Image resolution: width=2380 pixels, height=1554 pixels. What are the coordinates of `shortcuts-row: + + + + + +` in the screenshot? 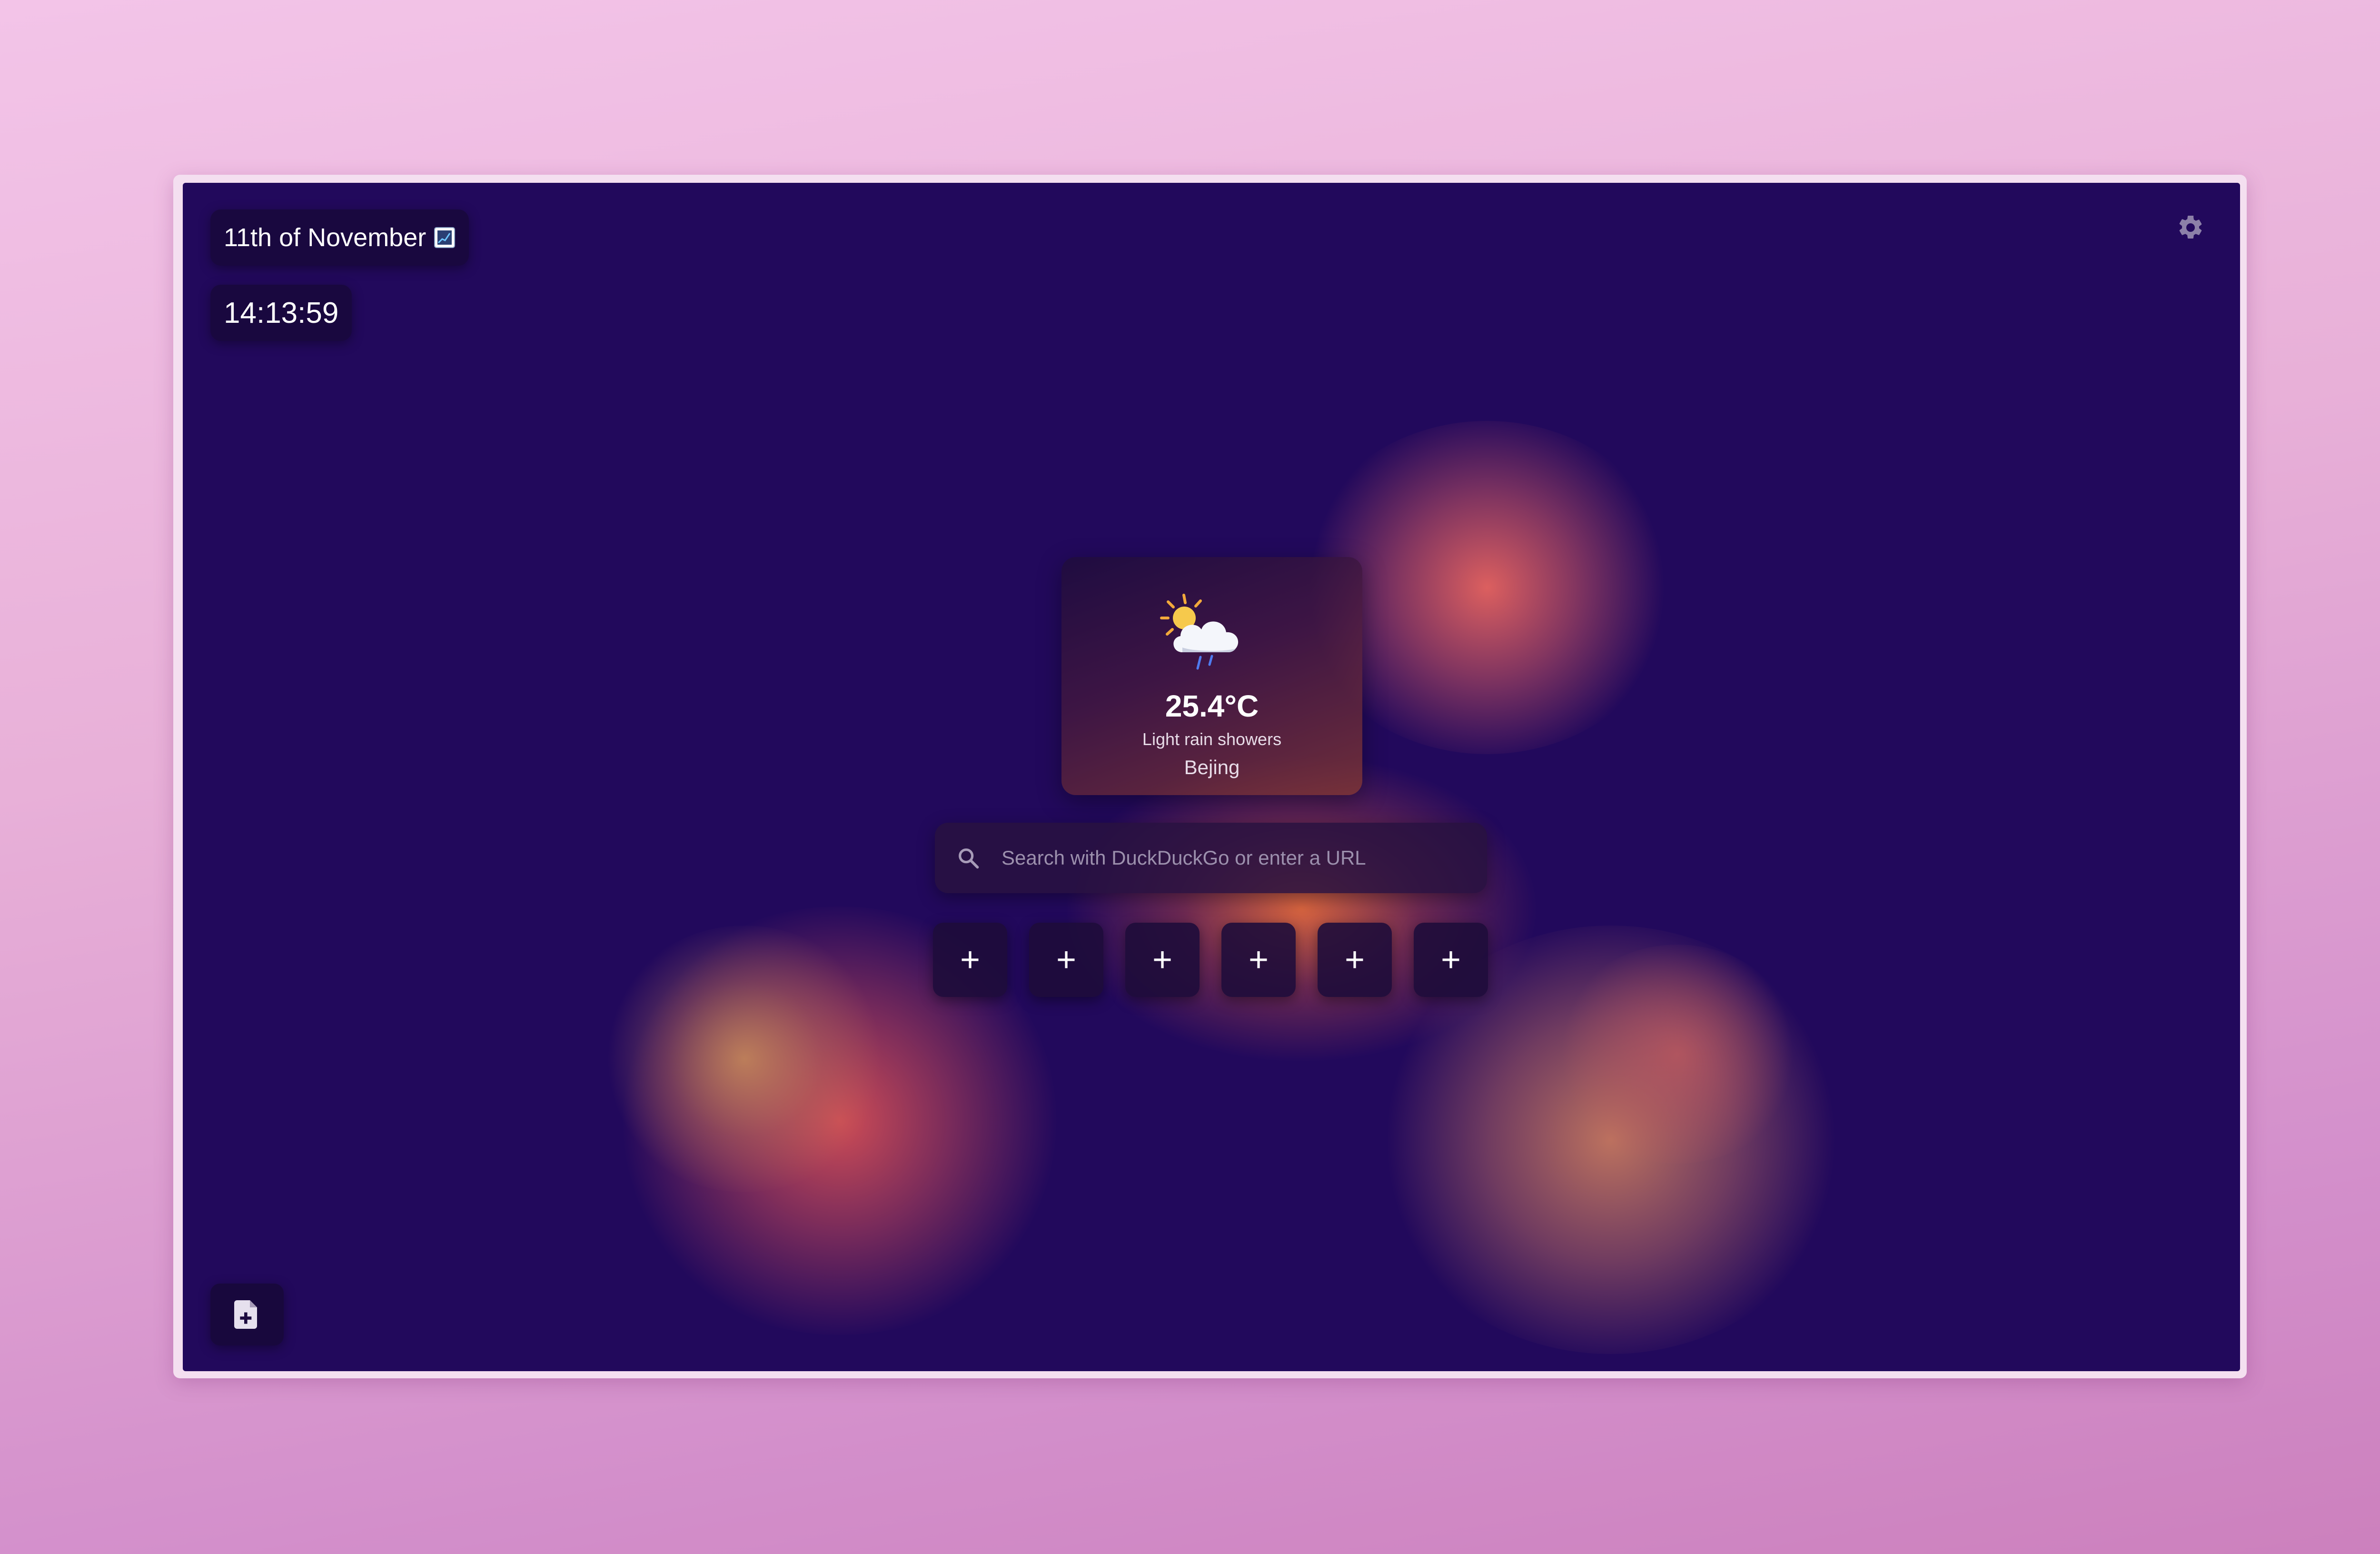 It's located at (1210, 960).